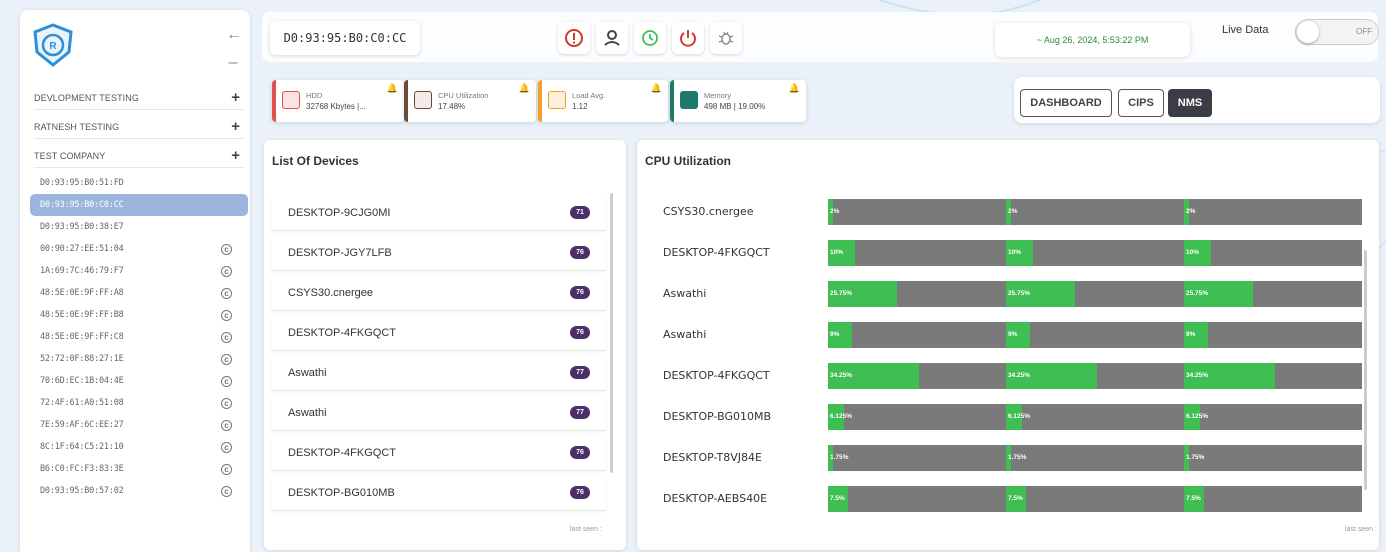 This screenshot has width=1386, height=552. Describe the element at coordinates (139, 337) in the screenshot. I see `sidebar-mac-item: 48:5E:0E:9F:FF:C8 c` at that location.